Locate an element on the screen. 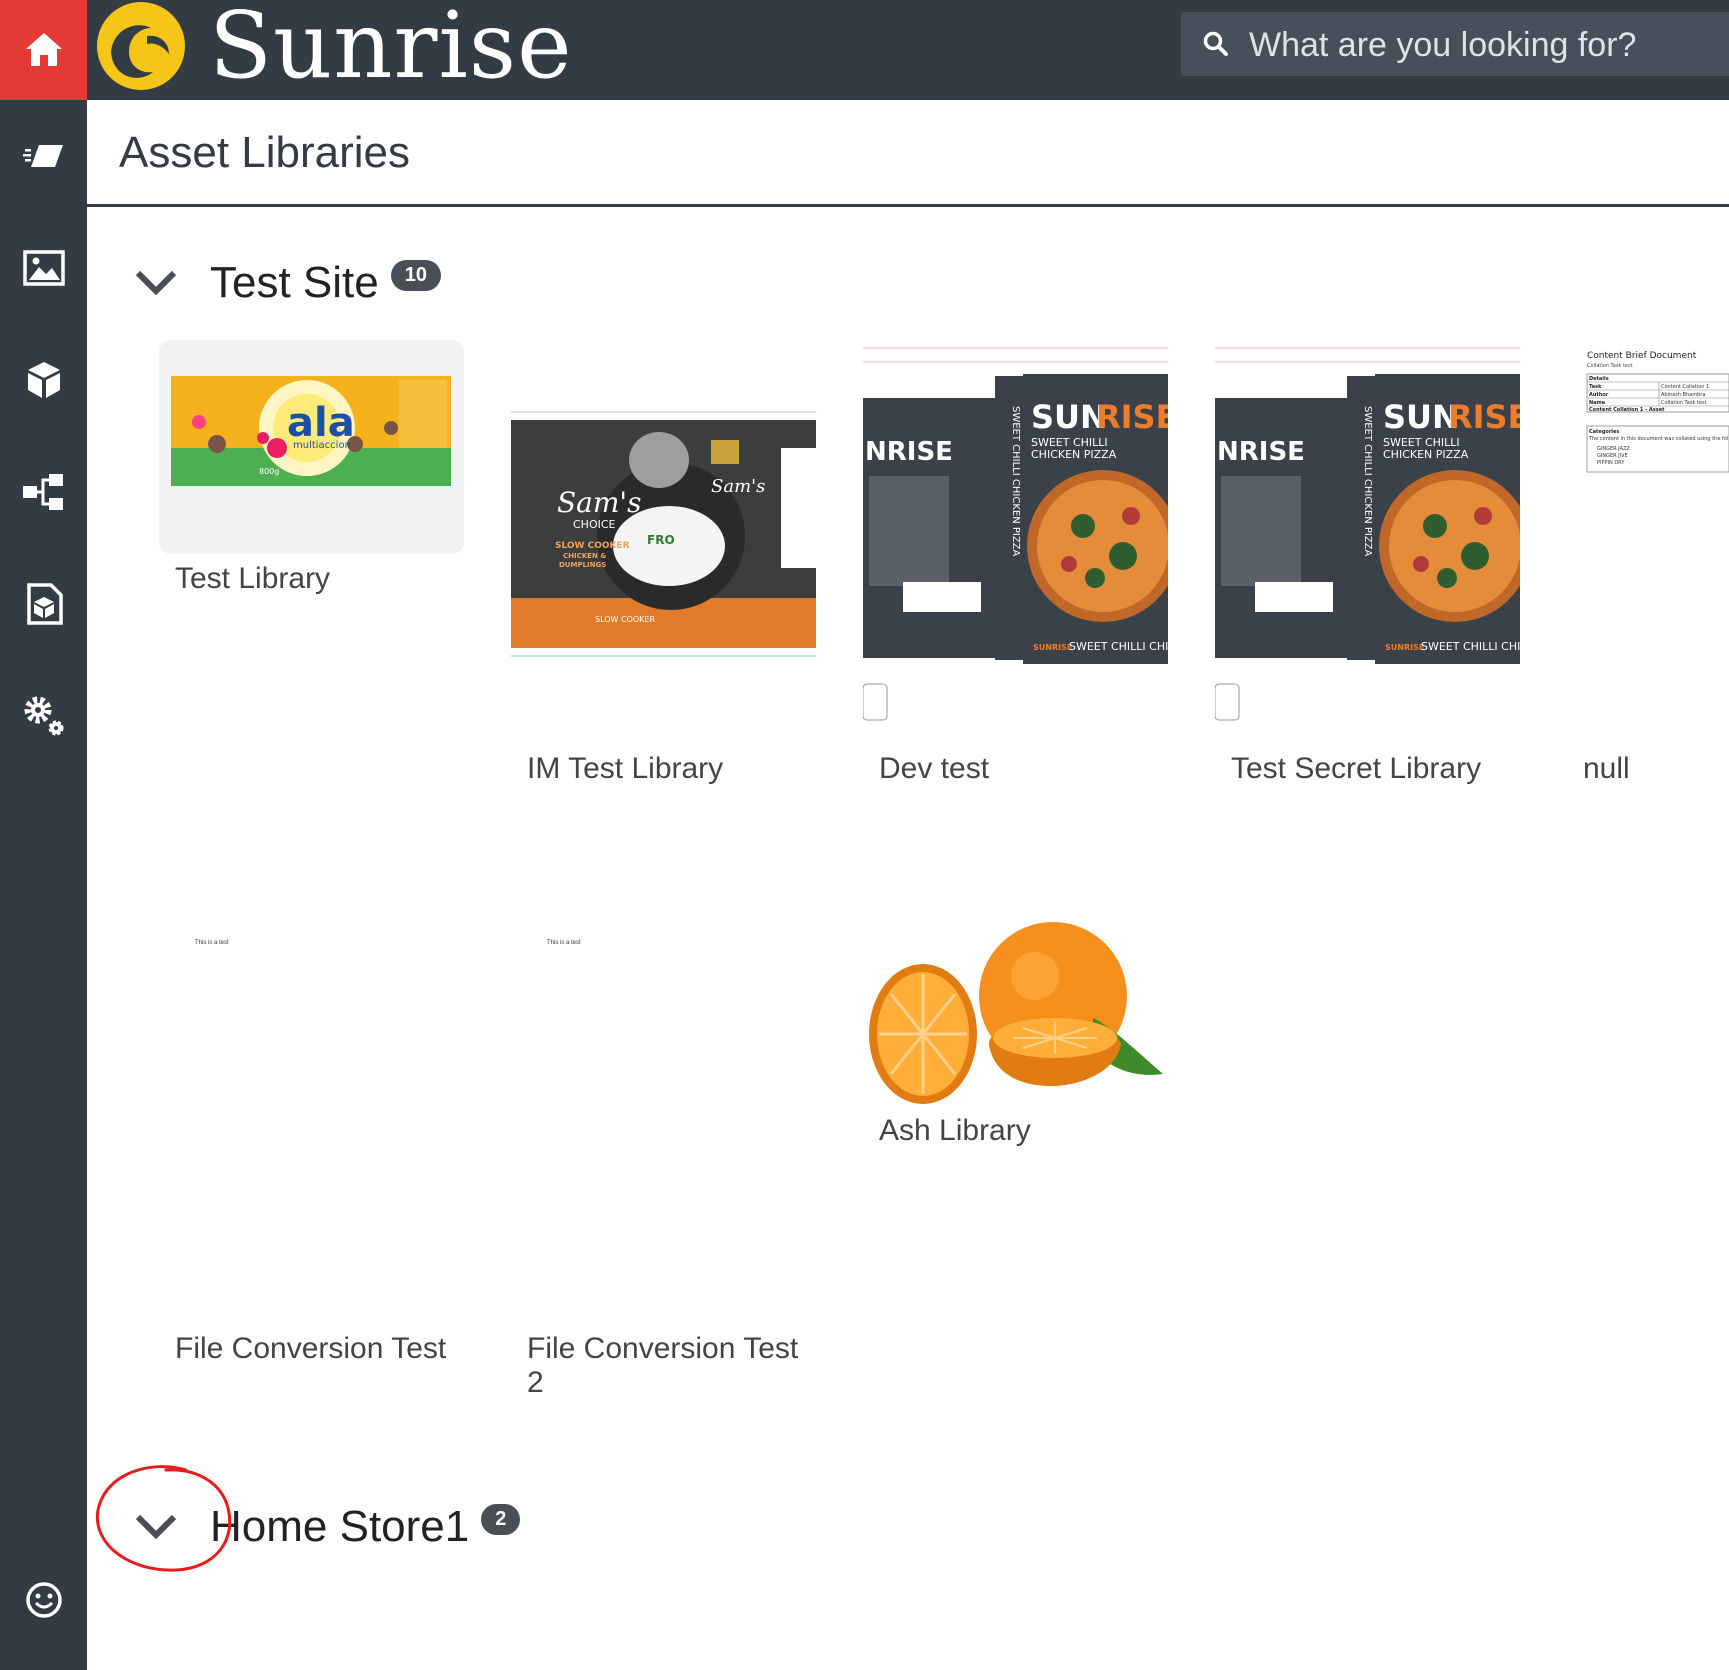  svg-text: multiaccion is located at coordinates (322, 445).